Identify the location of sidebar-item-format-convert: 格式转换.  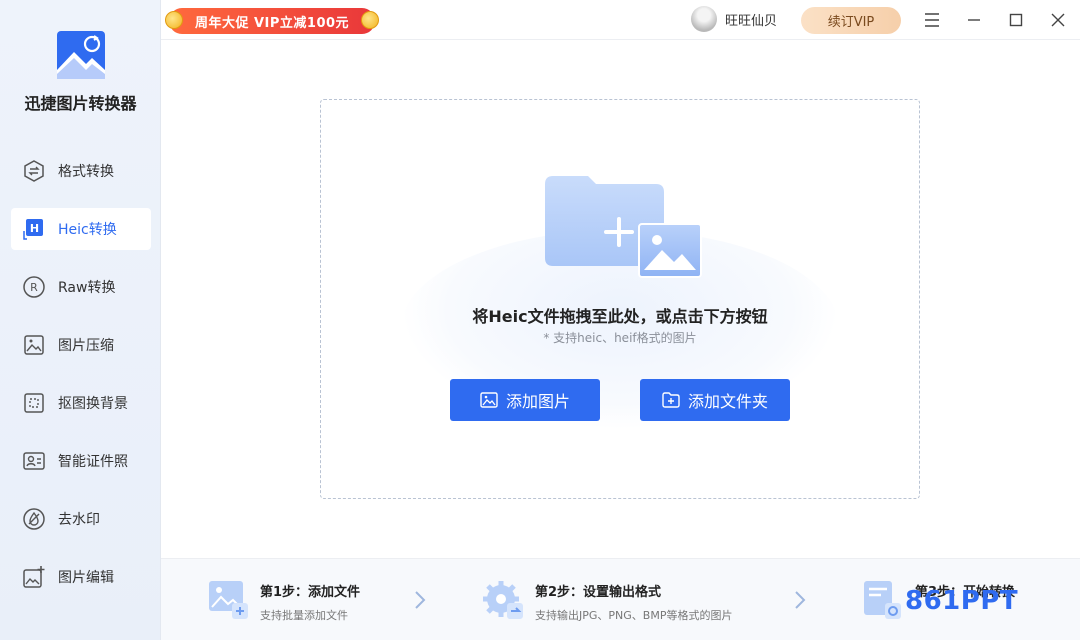
(81, 171).